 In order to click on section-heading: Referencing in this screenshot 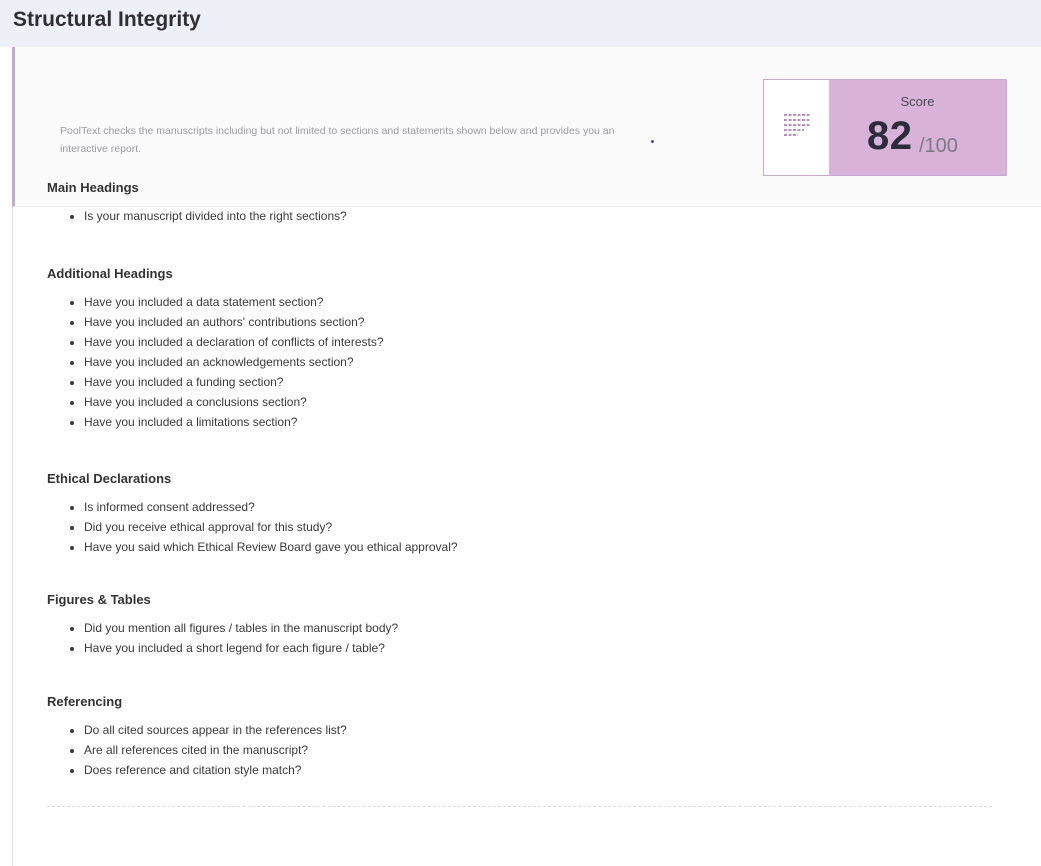, I will do `click(85, 701)`.